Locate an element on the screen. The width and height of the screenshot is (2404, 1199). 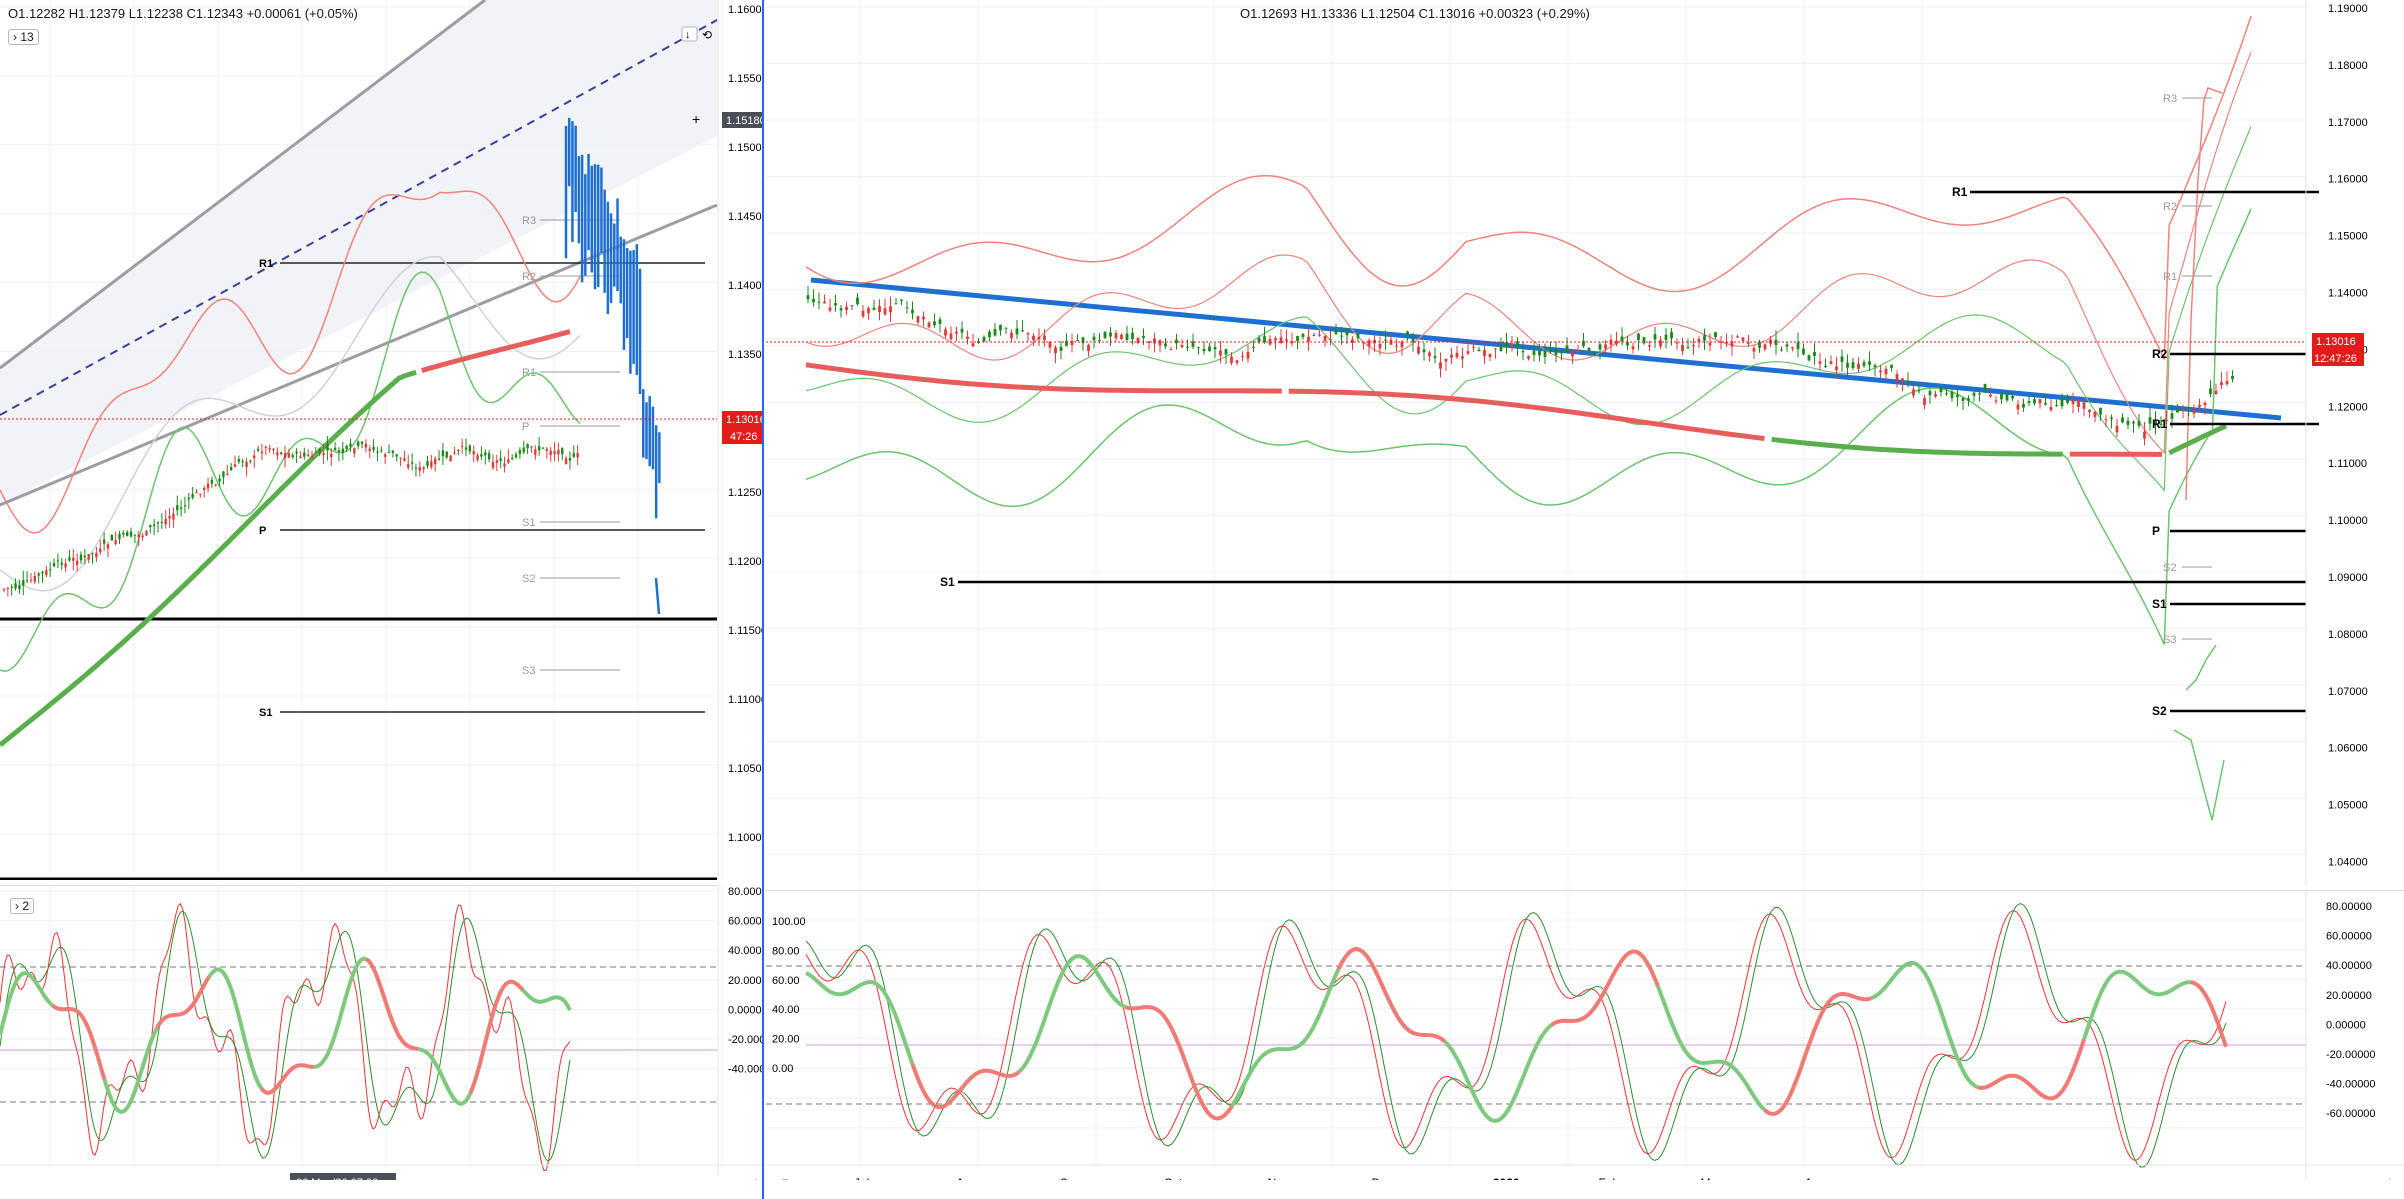
left-osc-indicator-toggle: › 2 is located at coordinates (22, 906).